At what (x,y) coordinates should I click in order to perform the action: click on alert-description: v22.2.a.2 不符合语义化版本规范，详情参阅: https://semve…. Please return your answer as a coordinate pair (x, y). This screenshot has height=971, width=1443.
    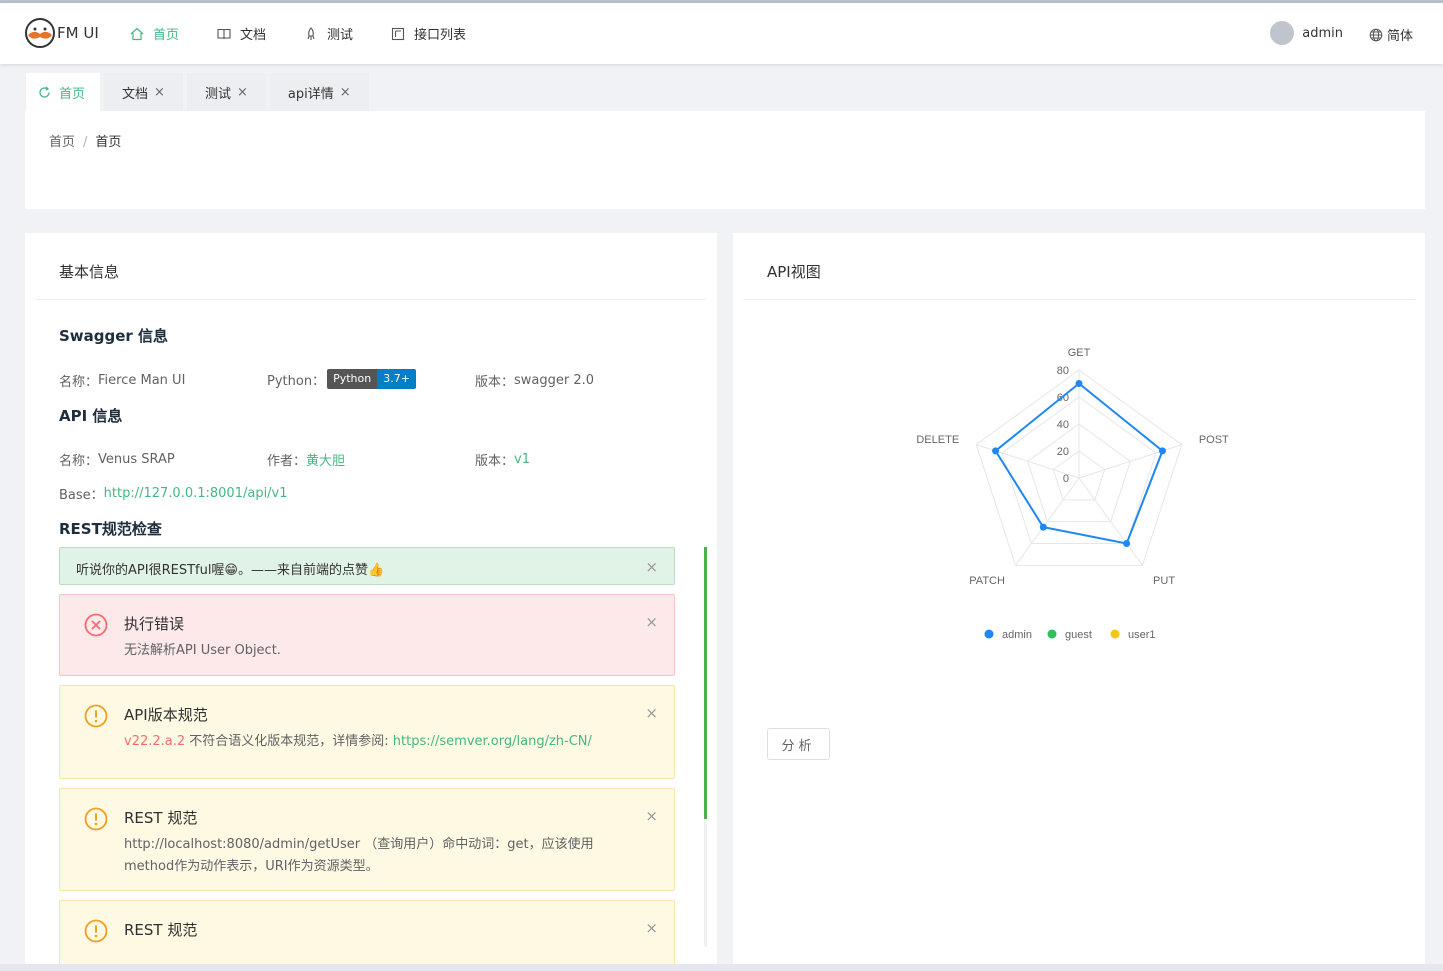
    Looking at the image, I should click on (384, 742).